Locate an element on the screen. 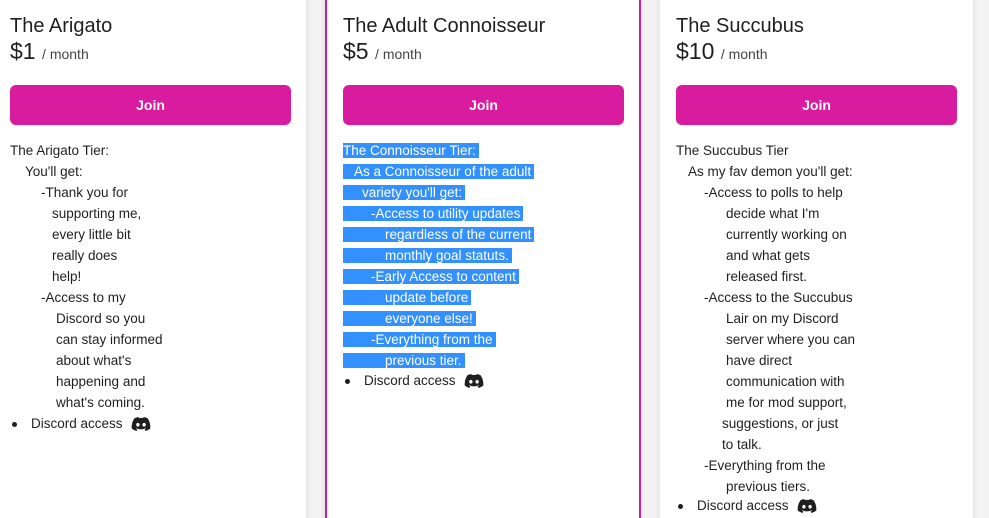  description-line: help! is located at coordinates (67, 276).